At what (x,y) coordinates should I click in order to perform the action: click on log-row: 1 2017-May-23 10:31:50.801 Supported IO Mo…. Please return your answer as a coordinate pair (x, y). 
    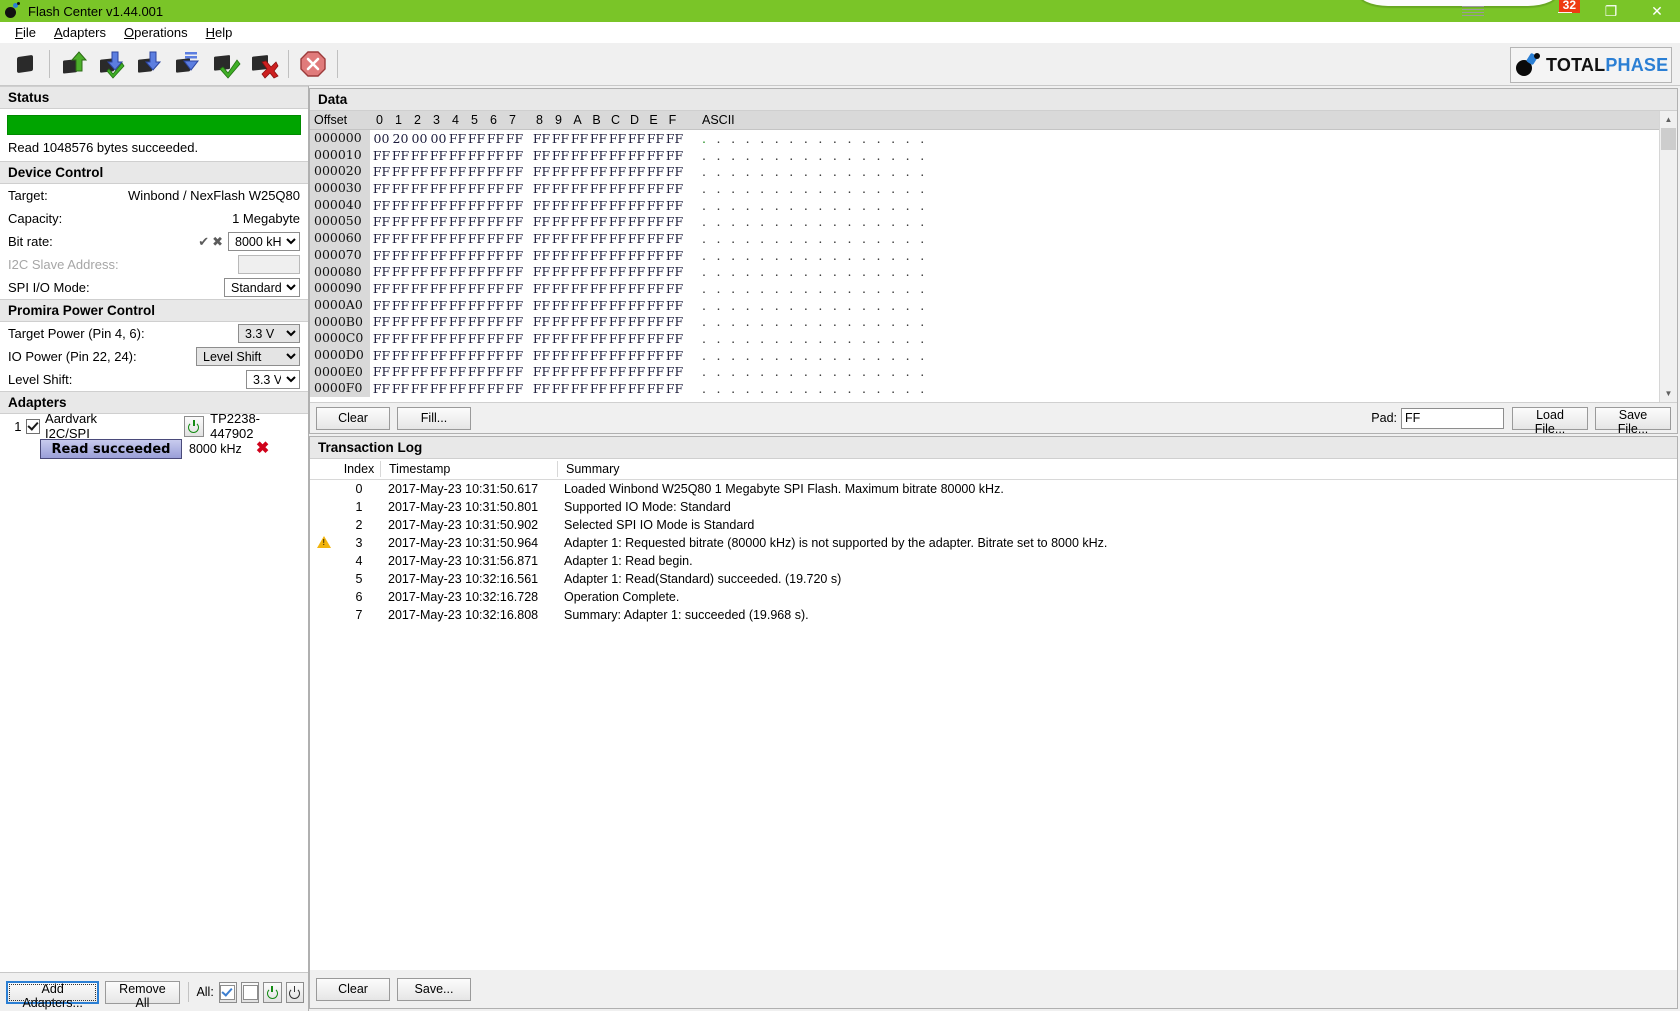
    Looking at the image, I should click on (993, 507).